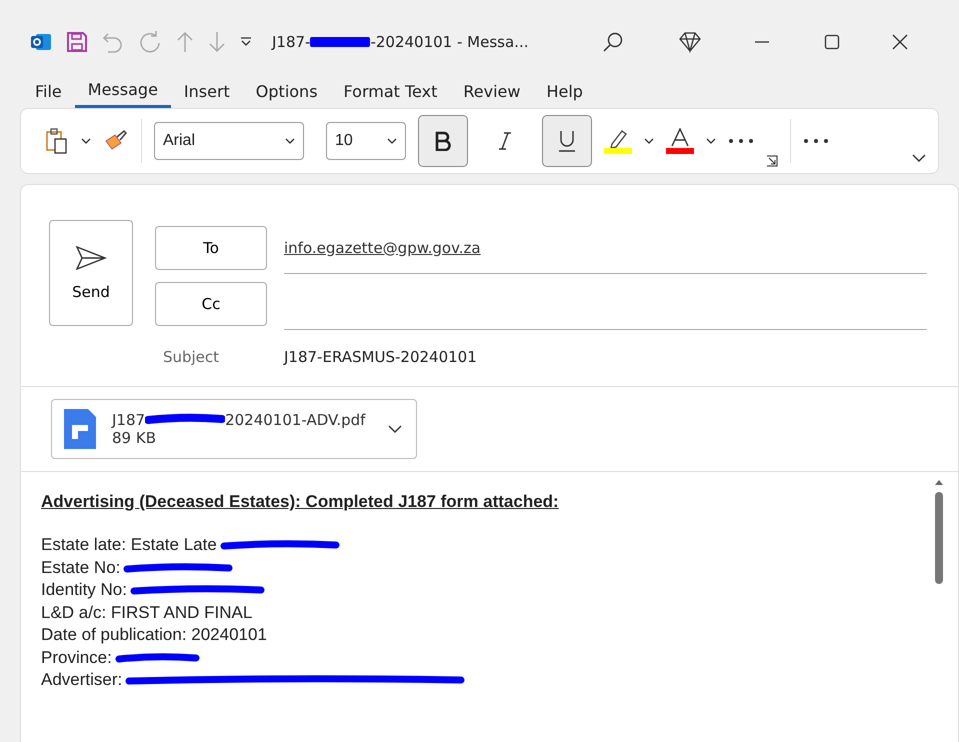 The width and height of the screenshot is (959, 742). I want to click on underline-button, so click(567, 141).